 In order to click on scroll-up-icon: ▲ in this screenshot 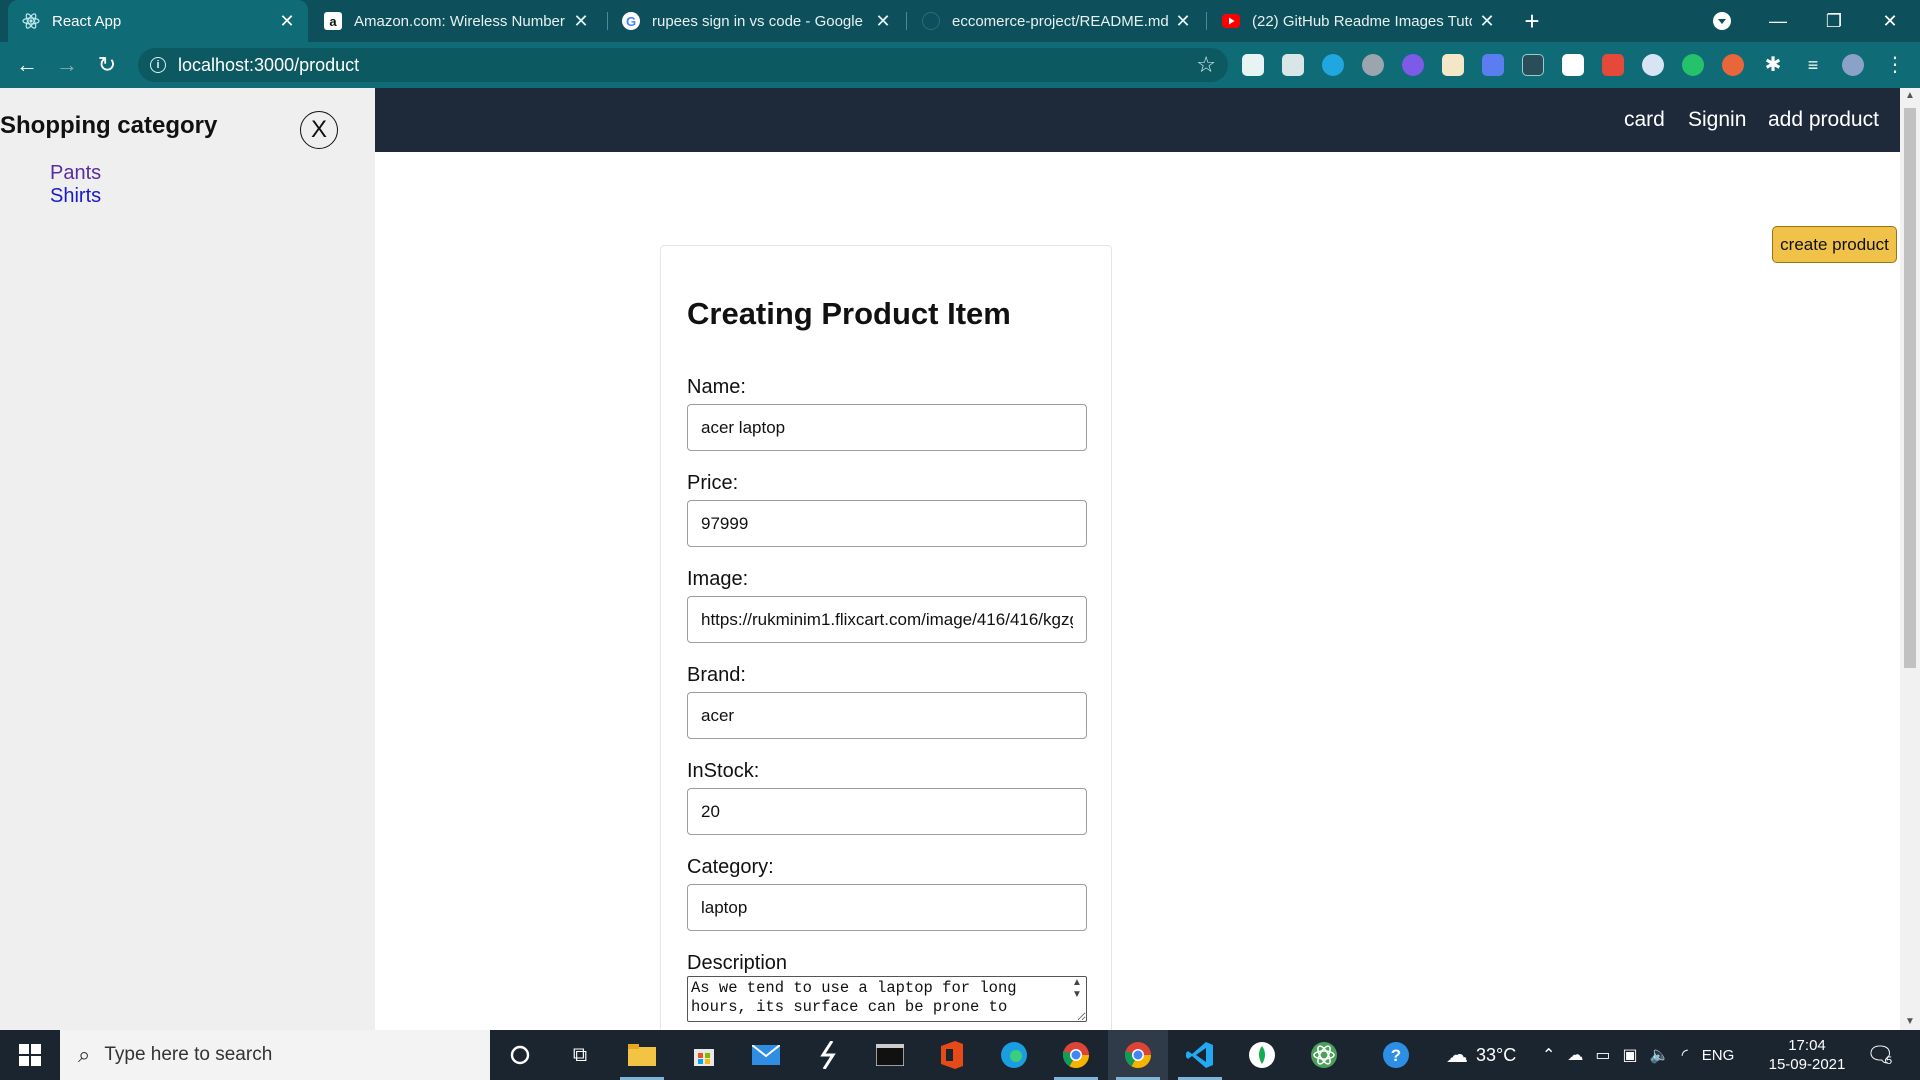, I will do `click(1910, 96)`.